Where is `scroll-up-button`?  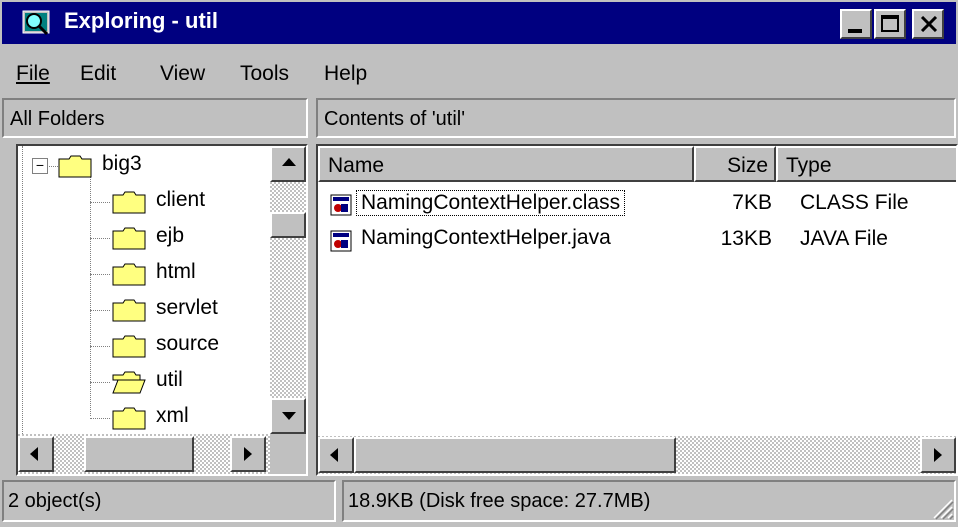
scroll-up-button is located at coordinates (288, 164).